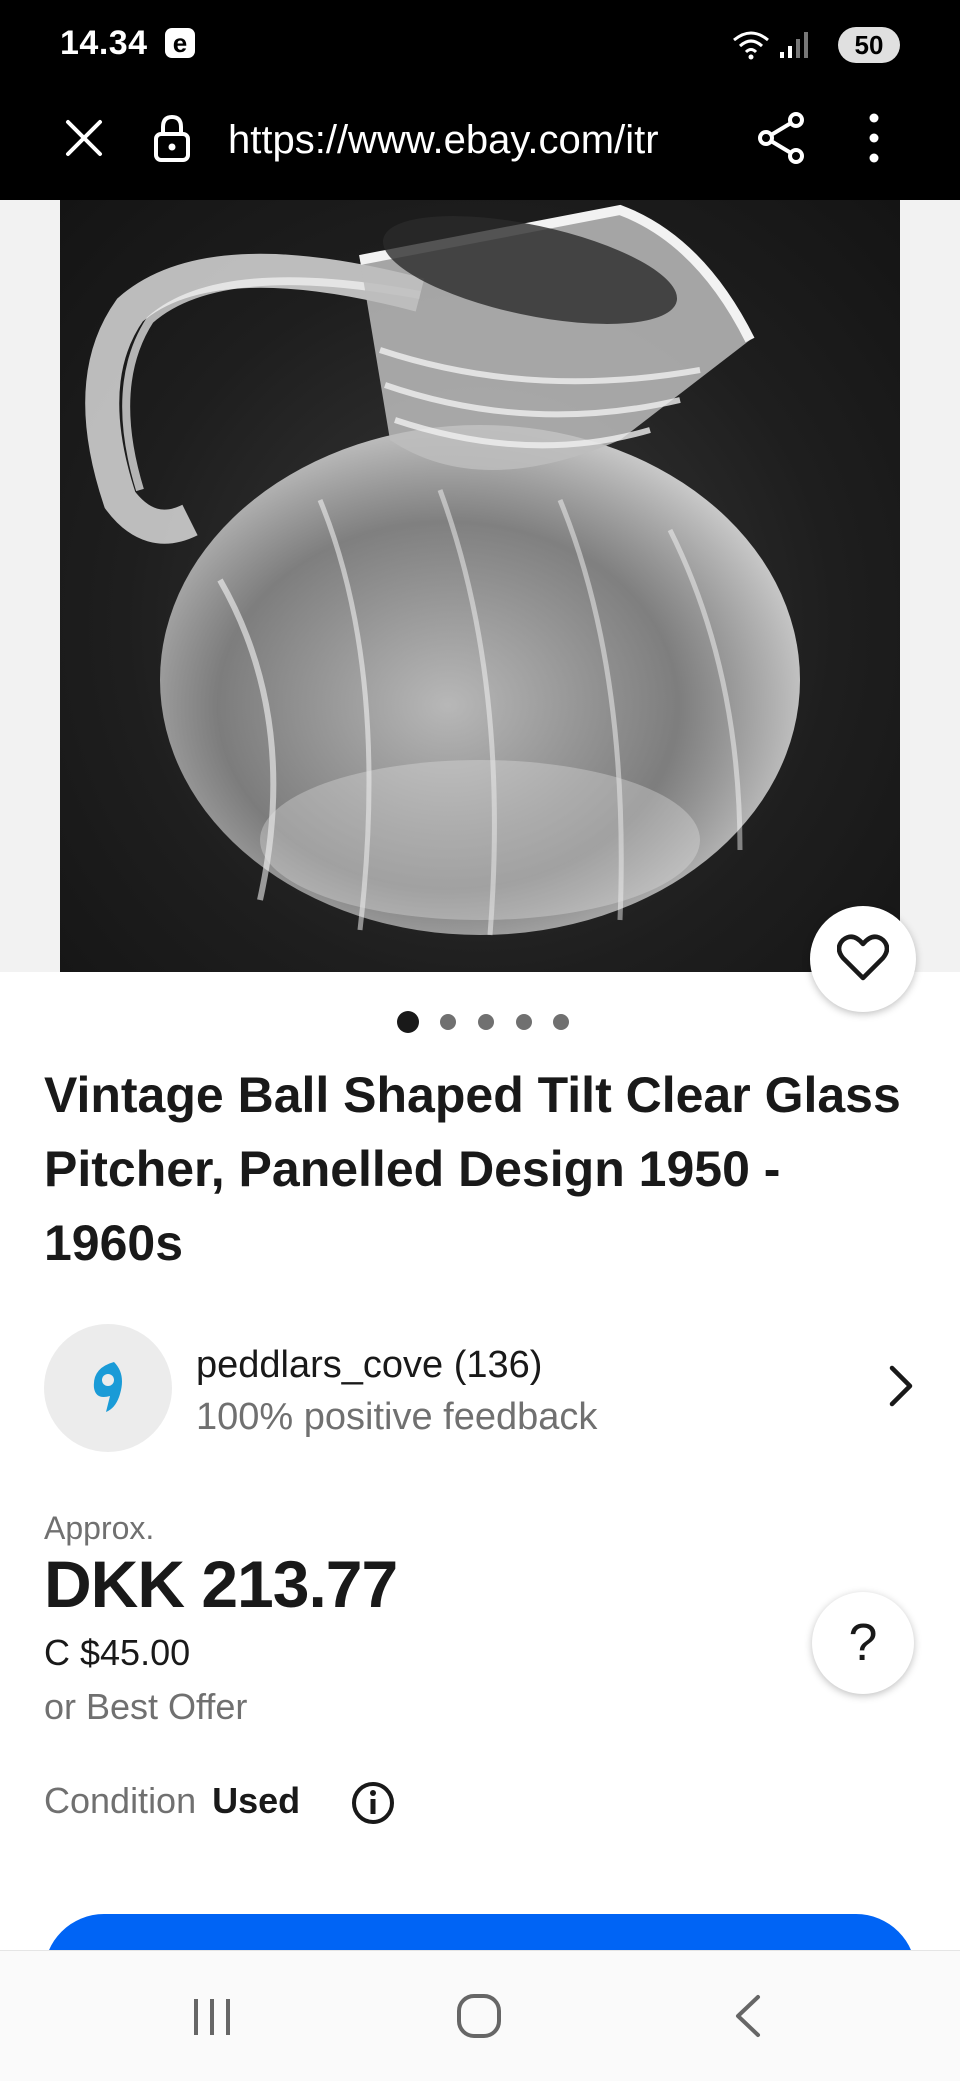  I want to click on signal-icon, so click(794, 45).